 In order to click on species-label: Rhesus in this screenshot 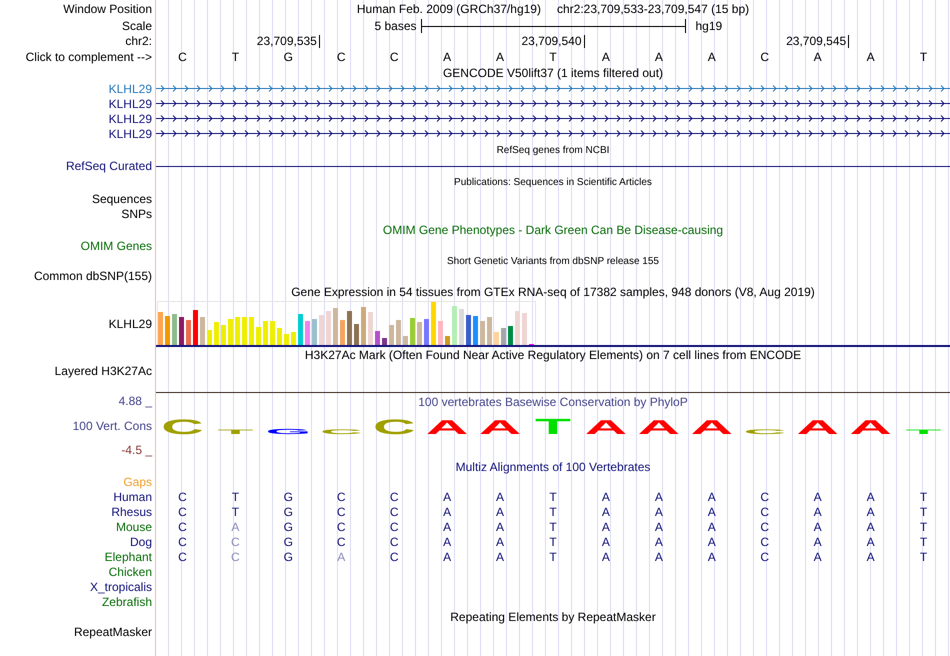, I will do `click(131, 511)`.